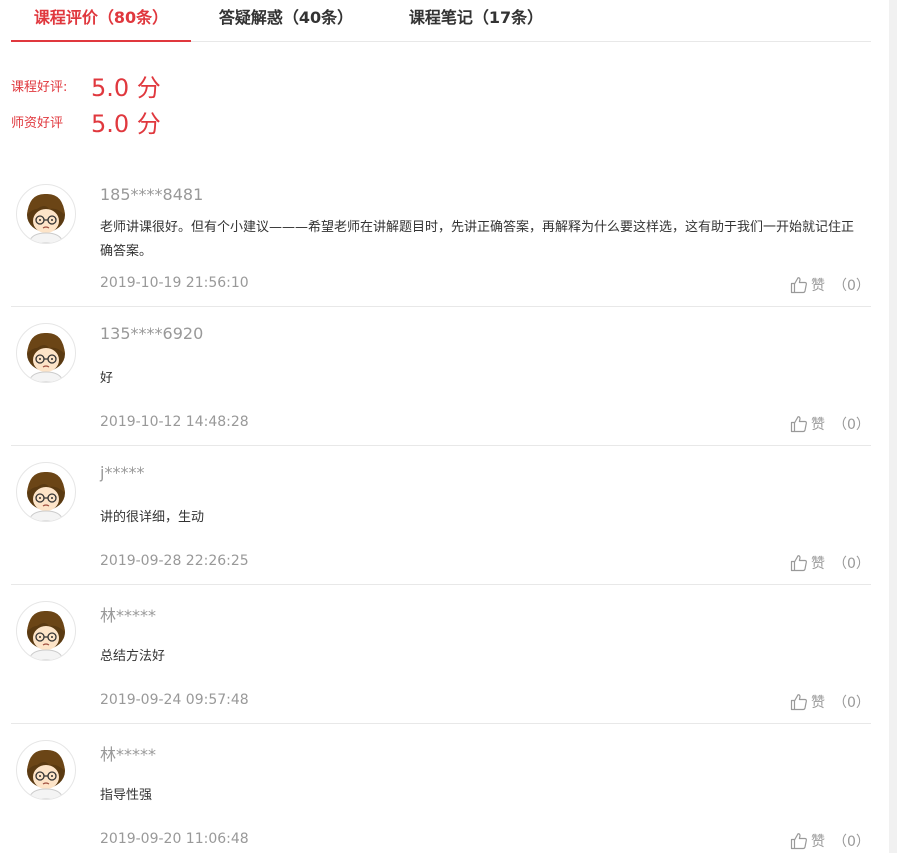  What do you see at coordinates (133, 656) in the screenshot?
I see `review-text: 总结方法好` at bounding box center [133, 656].